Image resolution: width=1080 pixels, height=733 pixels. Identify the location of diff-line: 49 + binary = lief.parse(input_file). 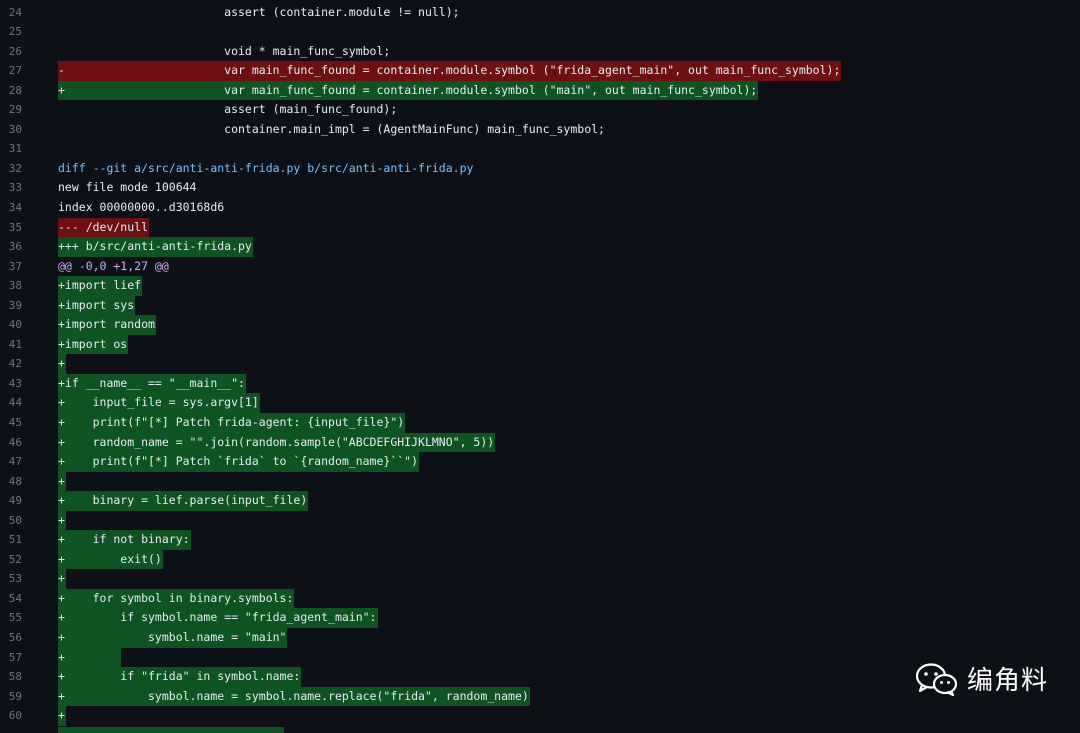
(540, 501).